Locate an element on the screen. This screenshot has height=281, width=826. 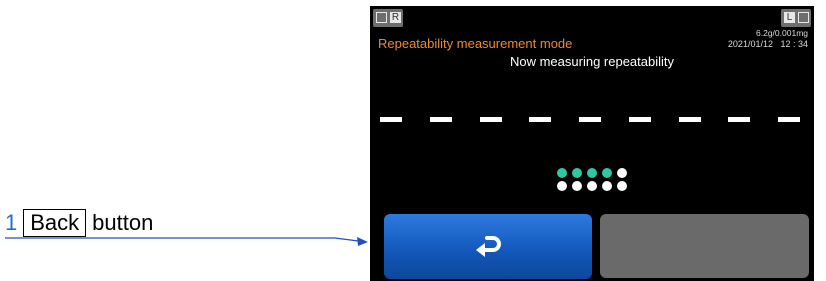
left-chip-label: R is located at coordinates (395, 17).